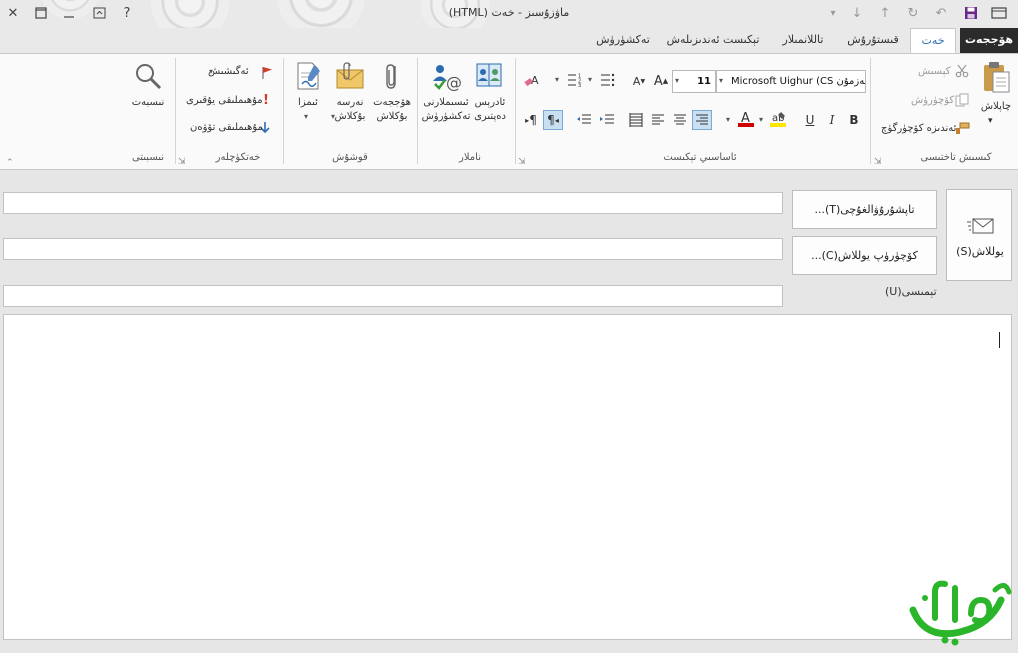 The height and width of the screenshot is (653, 1018). What do you see at coordinates (702, 120) in the screenshot?
I see `align-right-icon` at bounding box center [702, 120].